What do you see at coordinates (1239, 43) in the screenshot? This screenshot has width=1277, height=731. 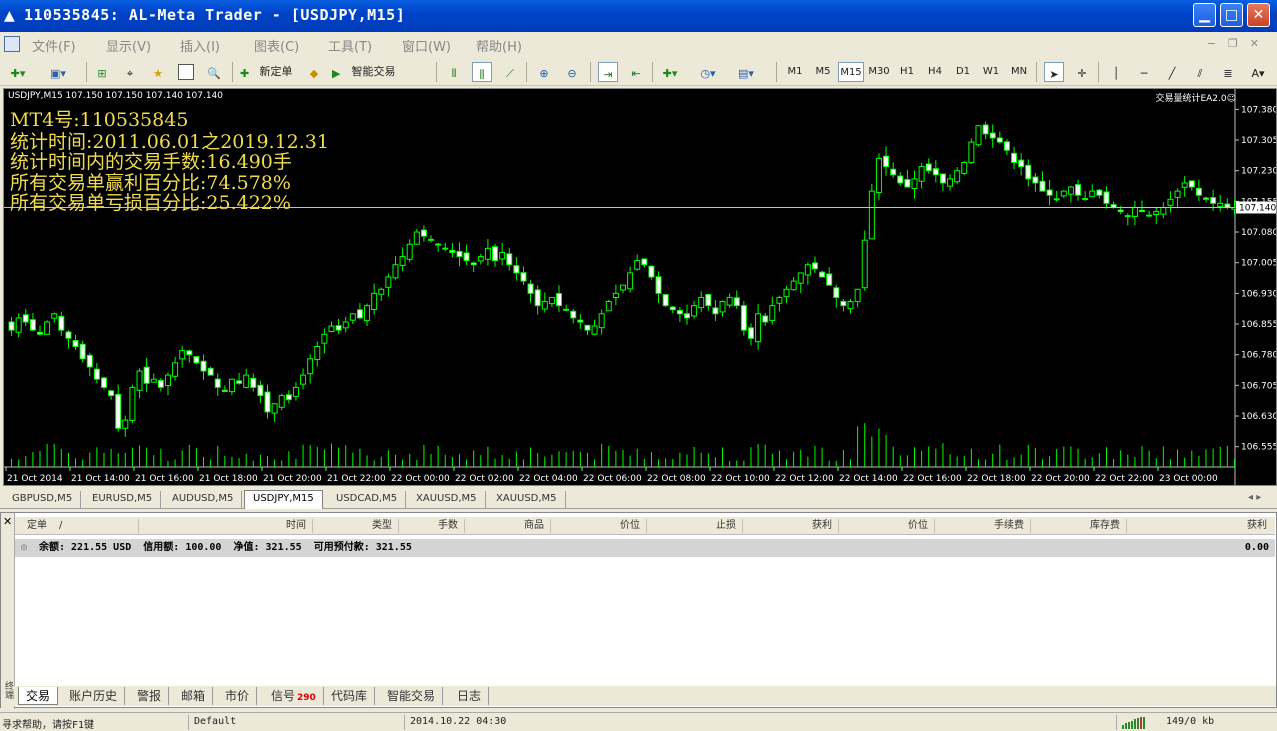 I see `mdi-window-controls: −❐✕` at bounding box center [1239, 43].